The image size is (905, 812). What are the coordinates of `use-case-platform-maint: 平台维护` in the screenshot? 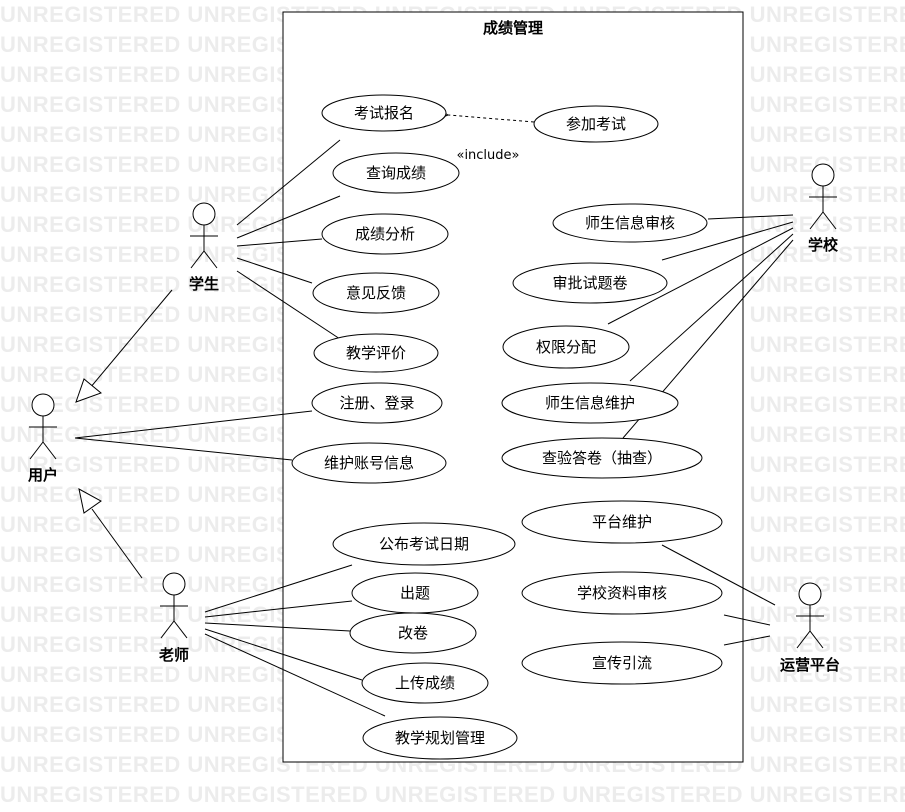 It's located at (622, 522).